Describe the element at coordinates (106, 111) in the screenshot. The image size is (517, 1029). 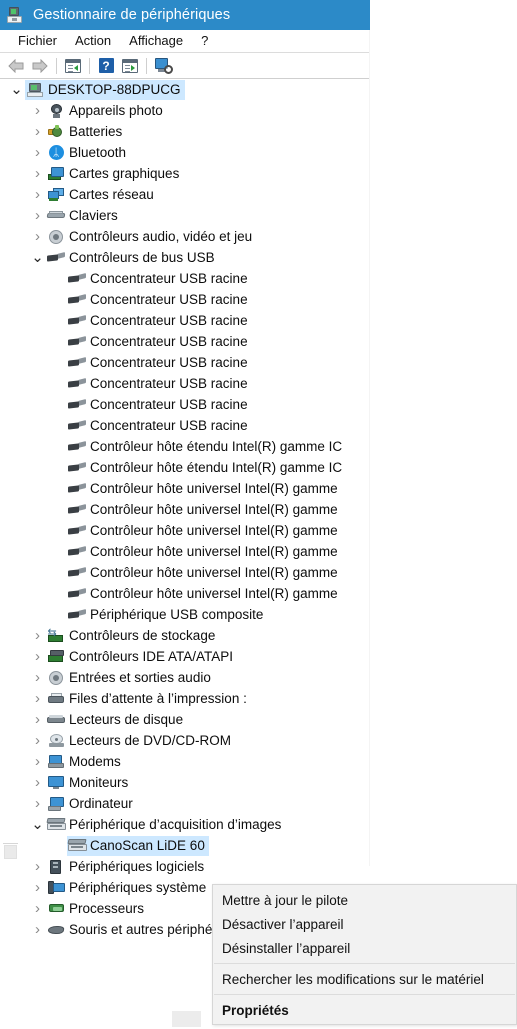
I see `tree-row-content: Appareils photo` at that location.